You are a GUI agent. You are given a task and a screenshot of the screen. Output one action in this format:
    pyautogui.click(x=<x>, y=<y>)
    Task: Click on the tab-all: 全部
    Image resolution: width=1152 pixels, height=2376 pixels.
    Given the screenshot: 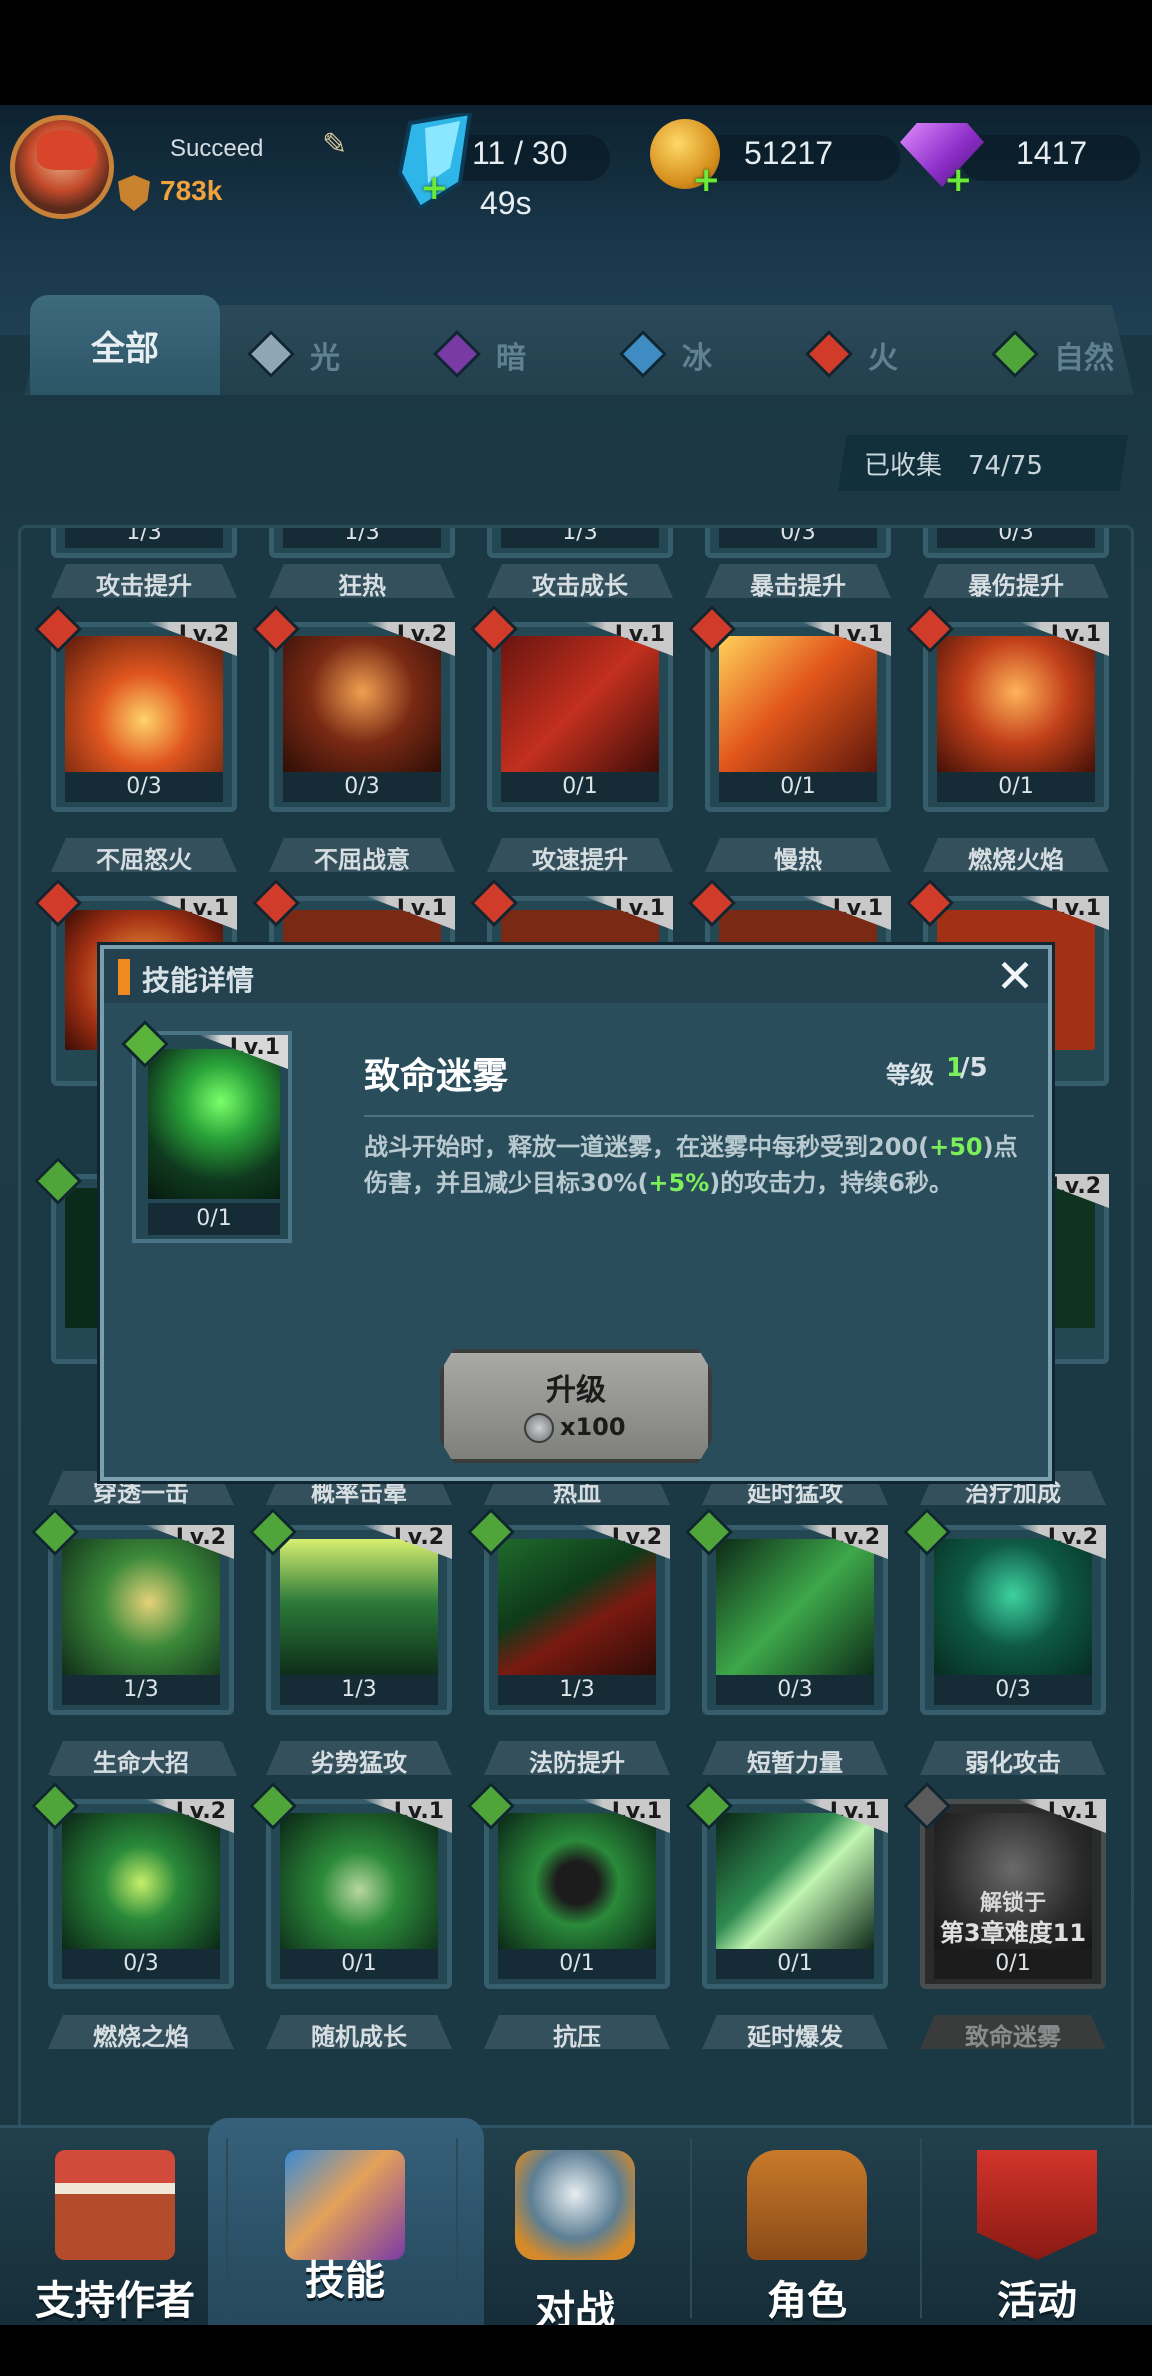 What is the action you would take?
    pyautogui.click(x=125, y=345)
    